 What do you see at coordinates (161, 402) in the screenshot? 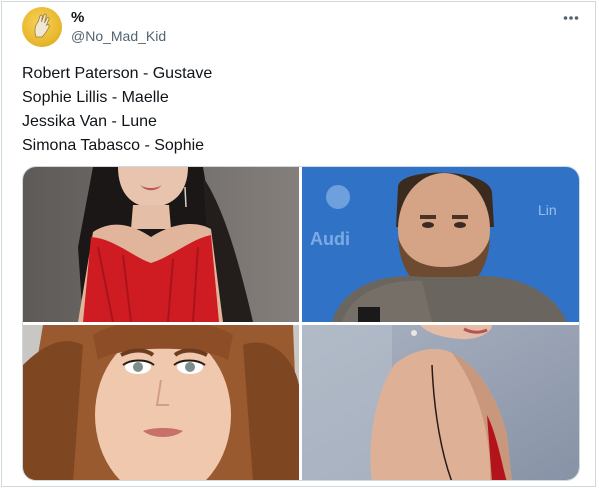
I see `photo-woman-curly-hair` at bounding box center [161, 402].